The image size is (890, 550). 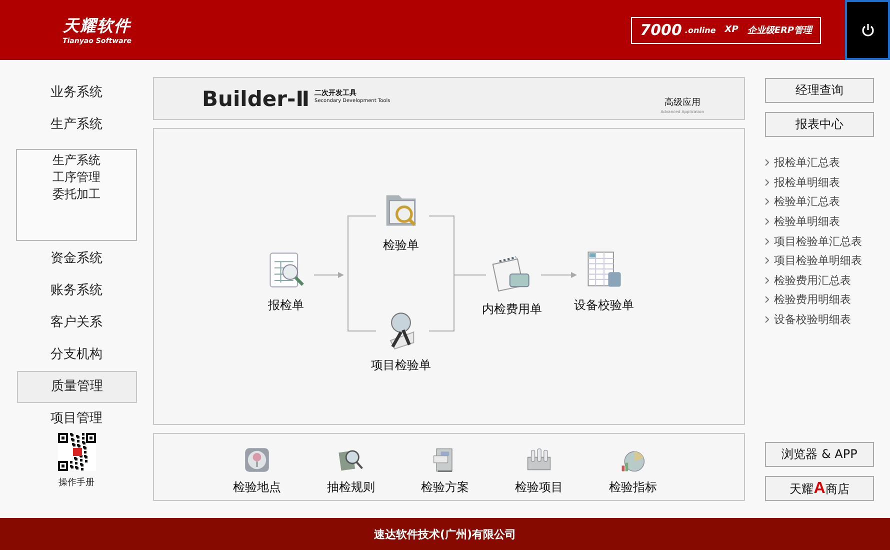 I want to click on flow-node: 报检单, so click(x=286, y=281).